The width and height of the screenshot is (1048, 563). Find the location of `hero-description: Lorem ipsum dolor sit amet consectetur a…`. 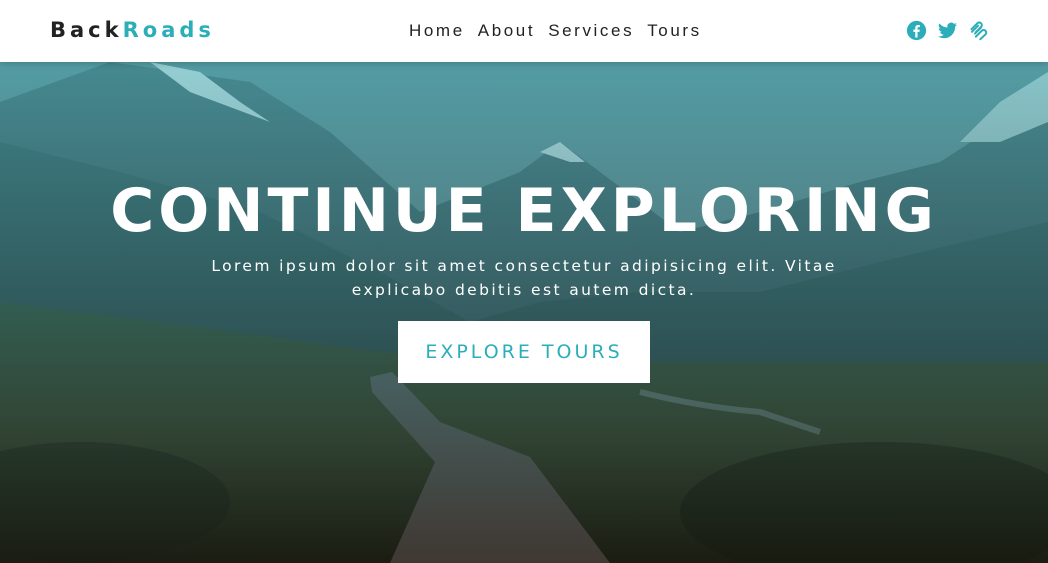

hero-description: Lorem ipsum dolor sit amet consectetur a… is located at coordinates (524, 278).